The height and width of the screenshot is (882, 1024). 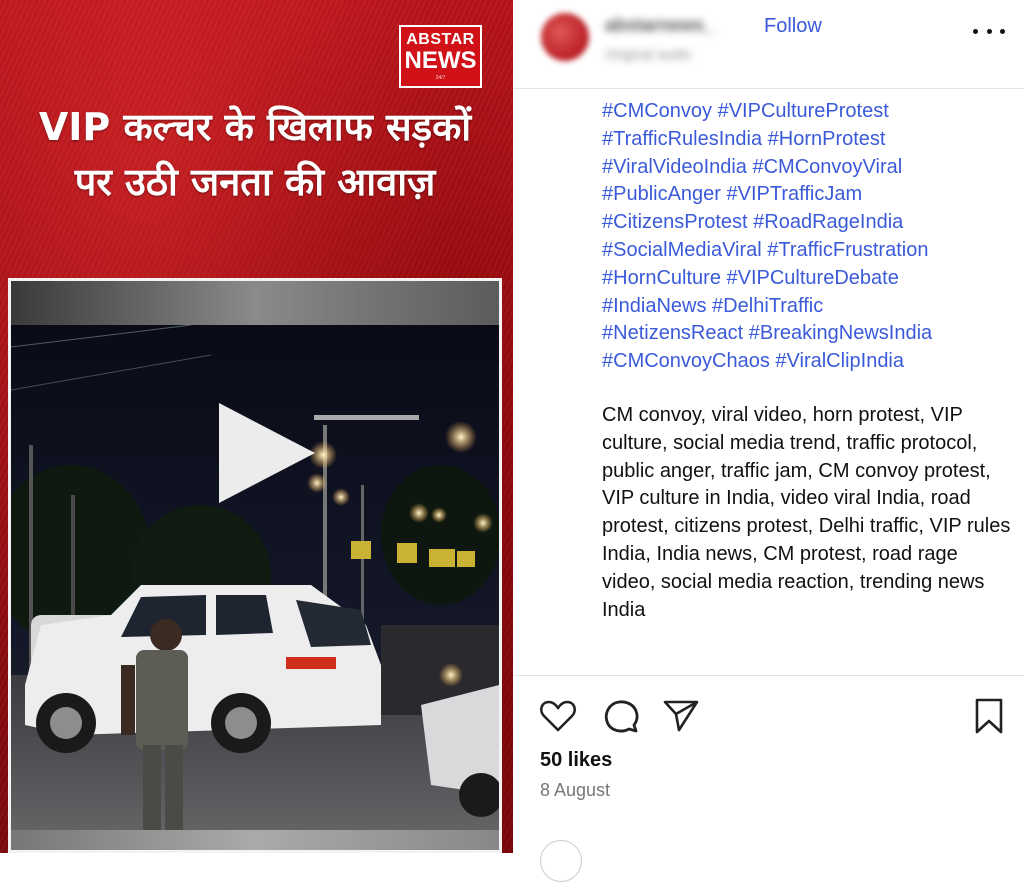 I want to click on divider, so click(x=768, y=675).